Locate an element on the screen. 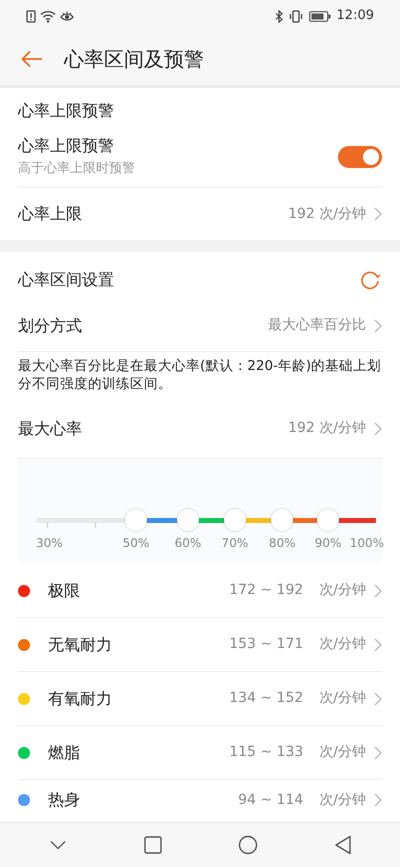 This screenshot has width=400, height=867. percent-label: 100% is located at coordinates (367, 543).